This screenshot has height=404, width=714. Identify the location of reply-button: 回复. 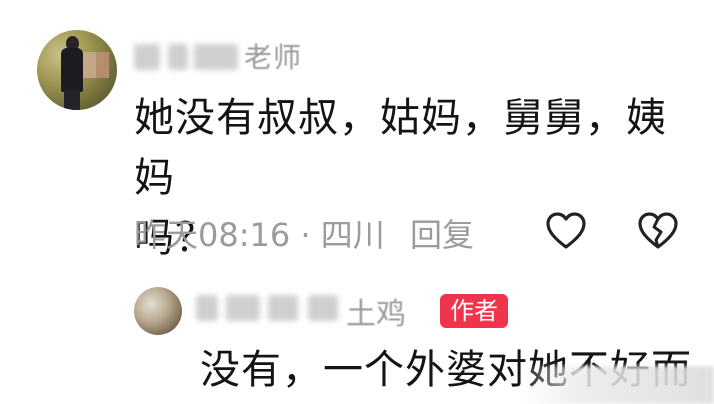
(442, 232).